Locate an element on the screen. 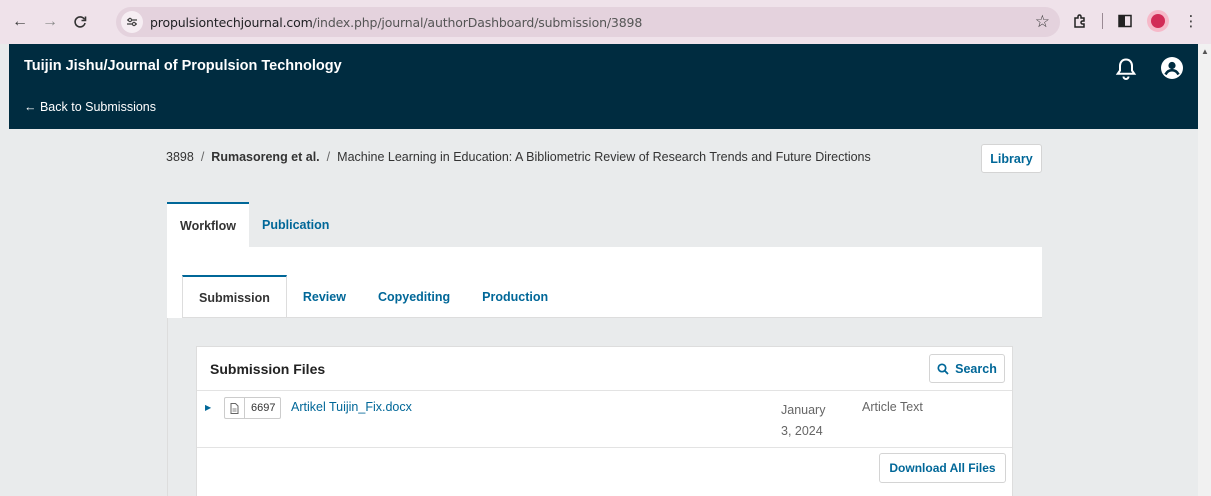  file-id-badge: 6697 is located at coordinates (253, 408).